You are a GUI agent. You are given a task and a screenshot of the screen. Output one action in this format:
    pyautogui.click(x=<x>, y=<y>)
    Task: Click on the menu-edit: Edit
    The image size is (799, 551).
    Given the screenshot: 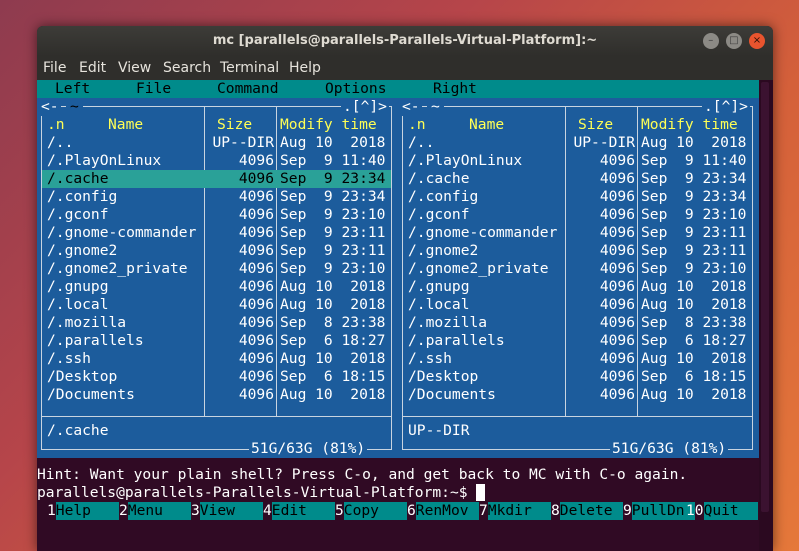 What is the action you would take?
    pyautogui.click(x=92, y=68)
    